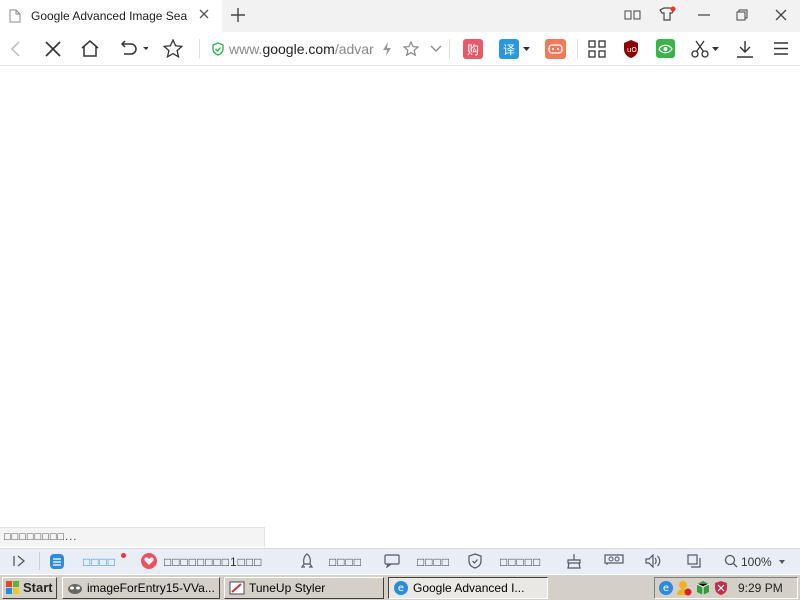 The image size is (800, 600). I want to click on start-label: Start, so click(38, 587).